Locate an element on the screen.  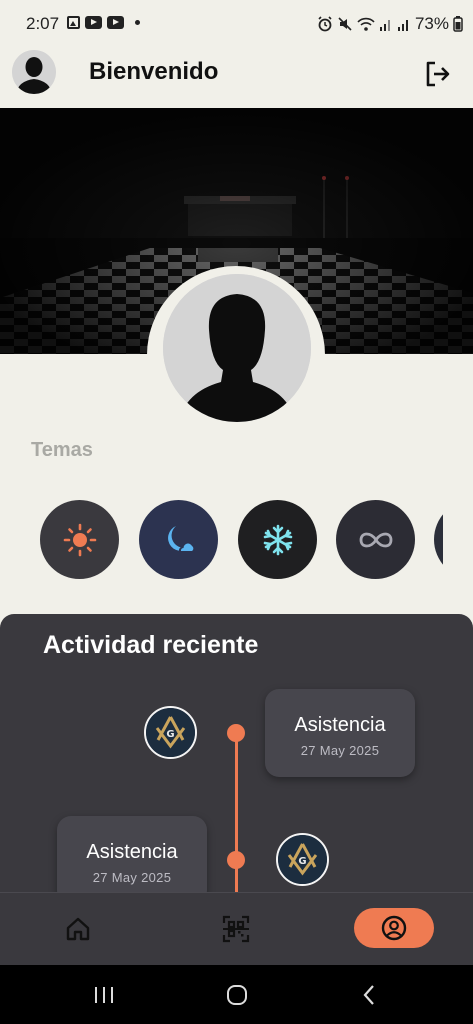
theme-selector is located at coordinates (221, 540).